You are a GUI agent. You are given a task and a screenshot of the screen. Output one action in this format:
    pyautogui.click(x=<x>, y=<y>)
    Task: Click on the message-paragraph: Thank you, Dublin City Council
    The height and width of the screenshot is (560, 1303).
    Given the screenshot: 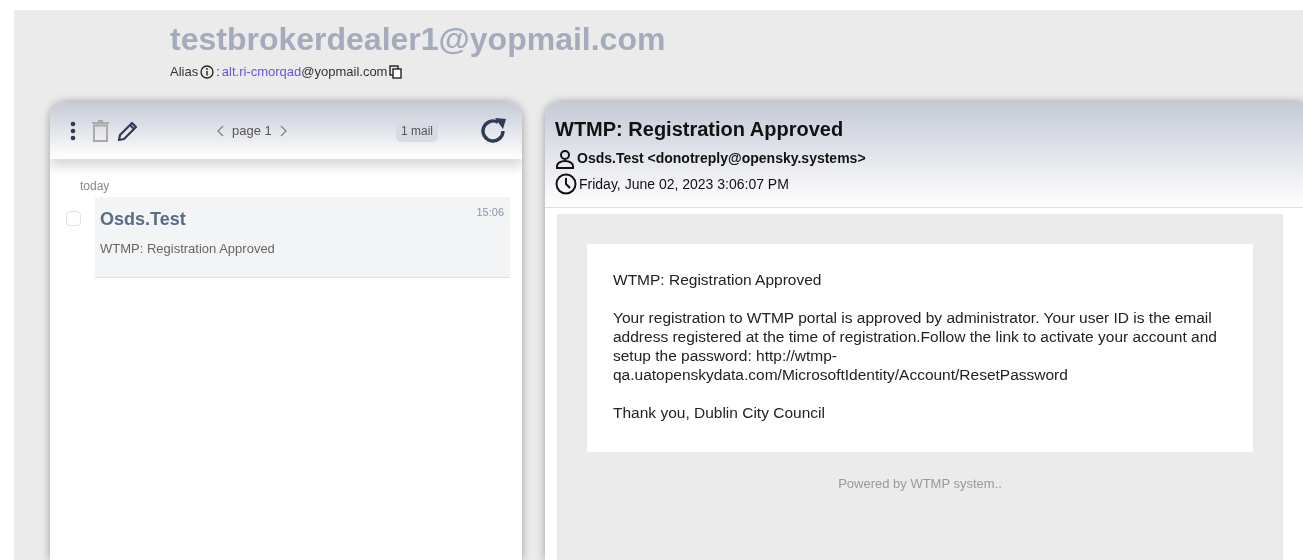 What is the action you would take?
    pyautogui.click(x=719, y=412)
    